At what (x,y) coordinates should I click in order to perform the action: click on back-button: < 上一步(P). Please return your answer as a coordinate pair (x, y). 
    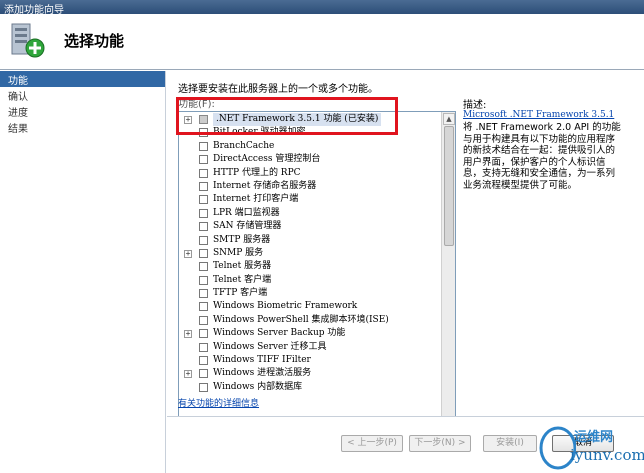
    Looking at the image, I should click on (372, 443).